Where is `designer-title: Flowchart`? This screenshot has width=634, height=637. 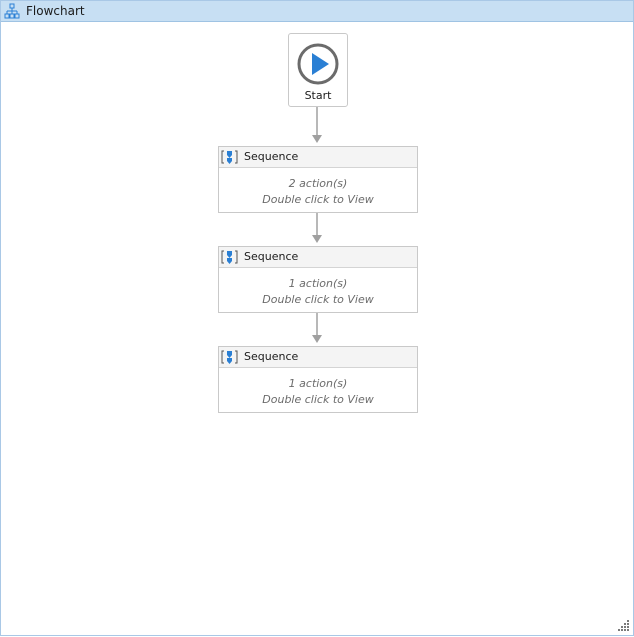 designer-title: Flowchart is located at coordinates (55, 11).